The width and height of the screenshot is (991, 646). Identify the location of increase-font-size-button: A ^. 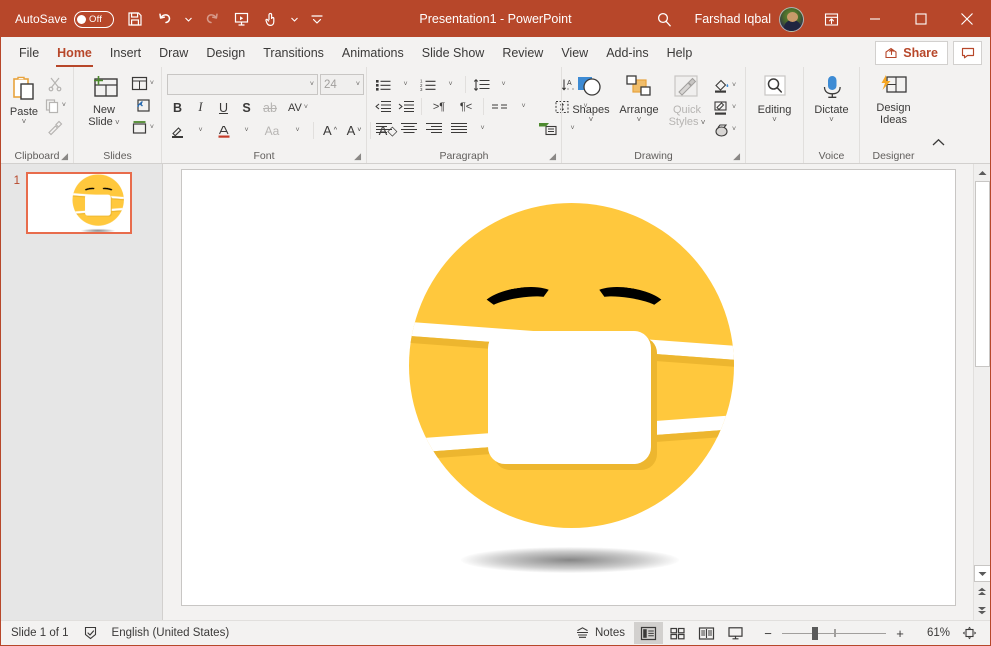
(330, 130).